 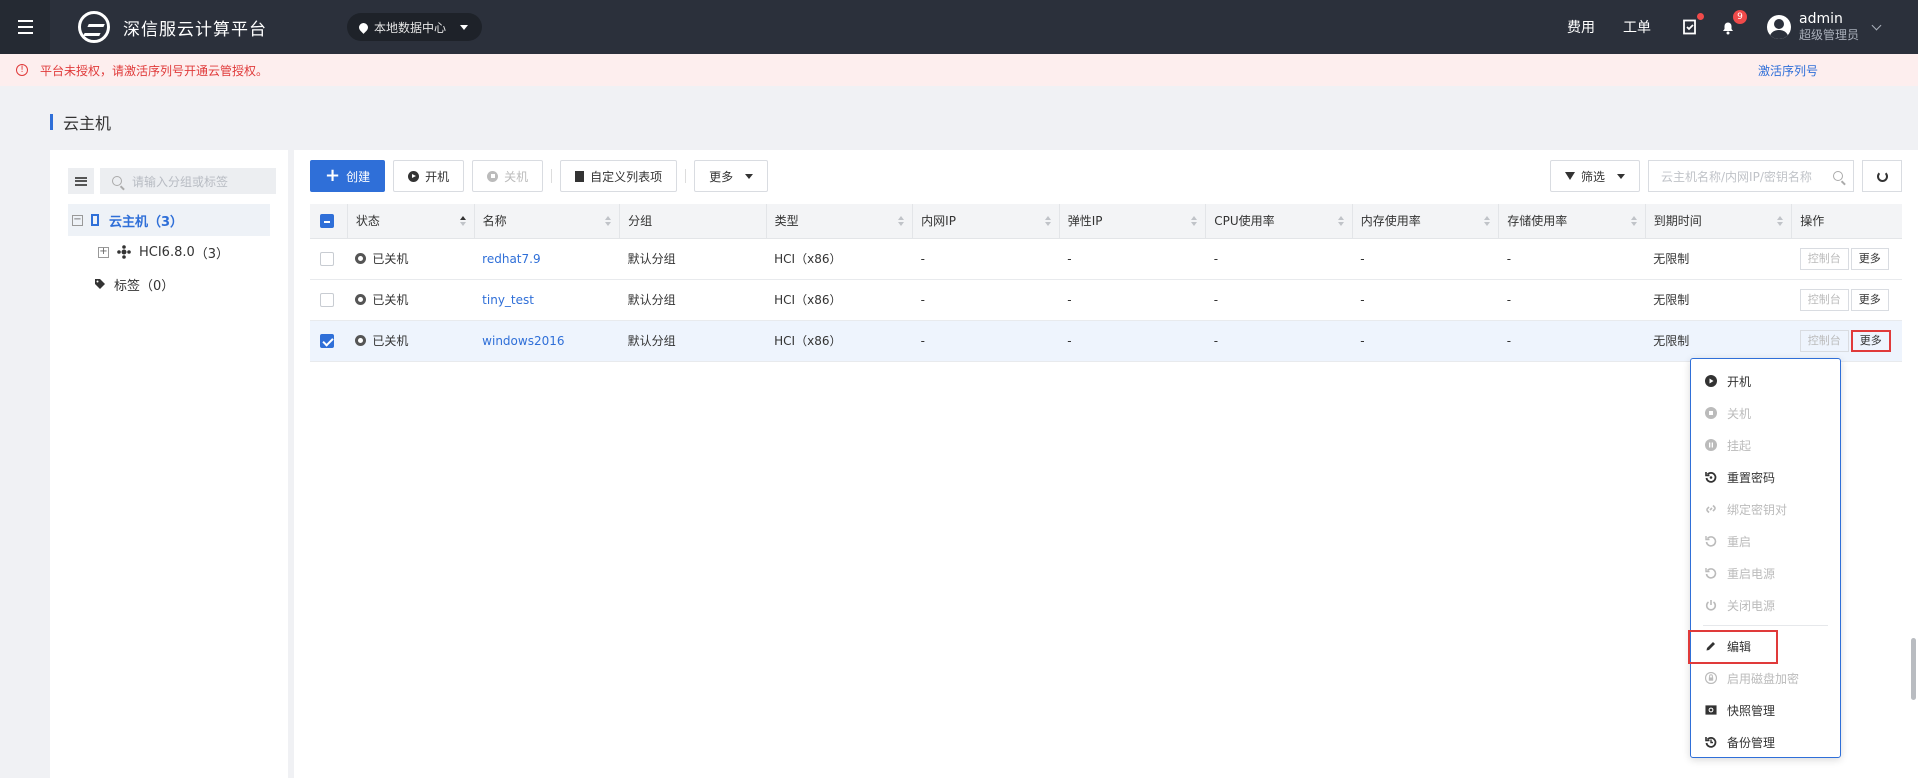 What do you see at coordinates (1751, 710) in the screenshot?
I see `menu-item-label: 快照管理` at bounding box center [1751, 710].